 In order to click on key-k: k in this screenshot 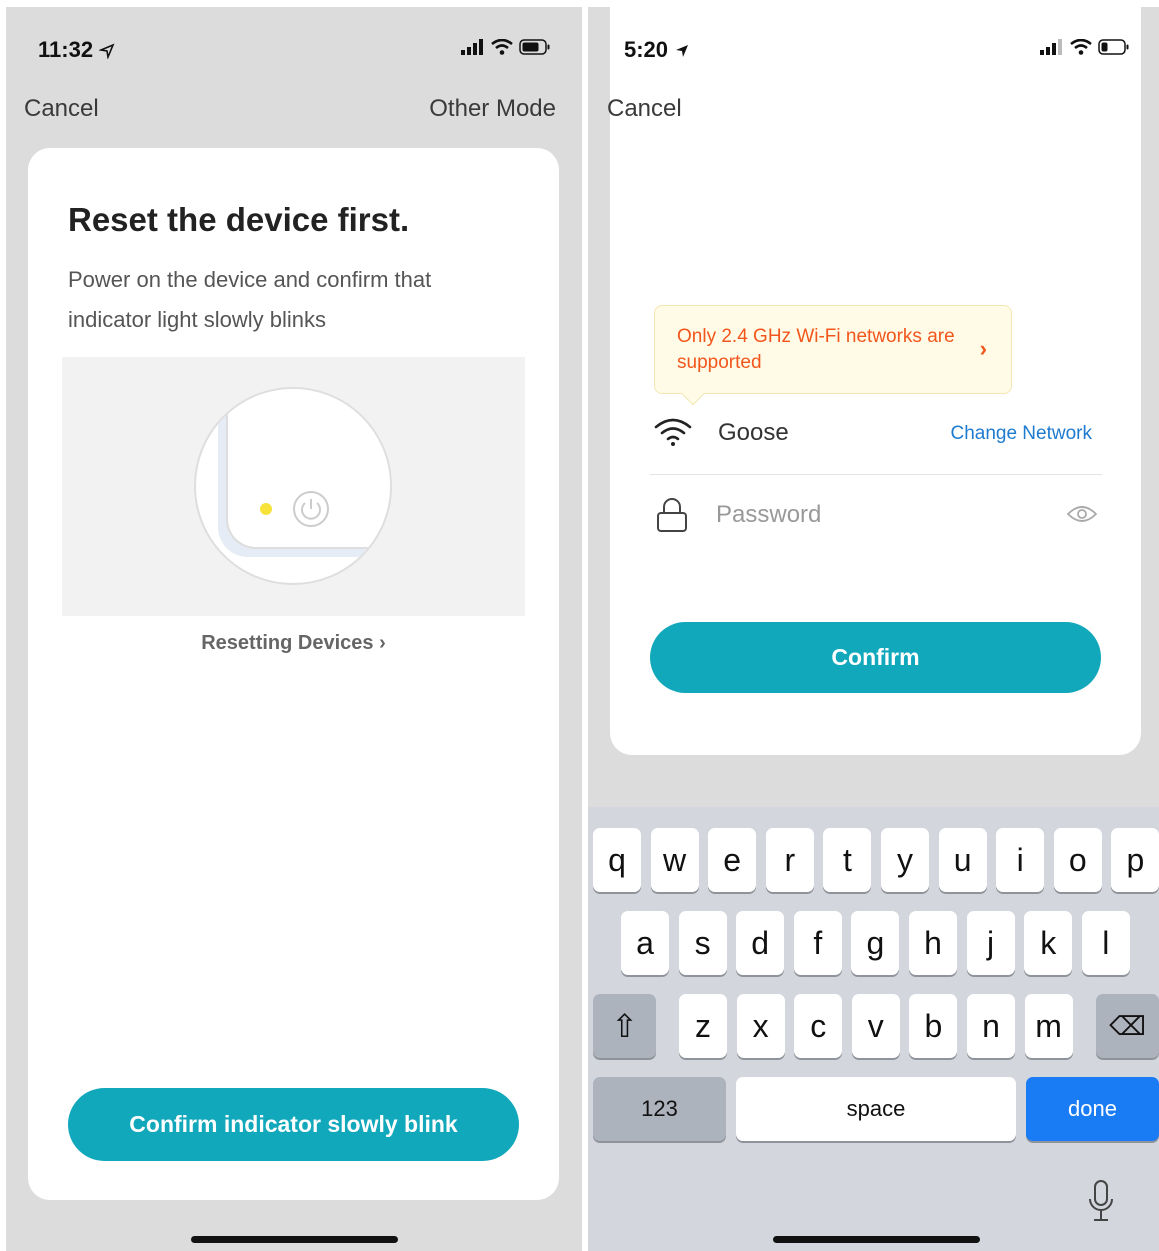, I will do `click(1048, 943)`.